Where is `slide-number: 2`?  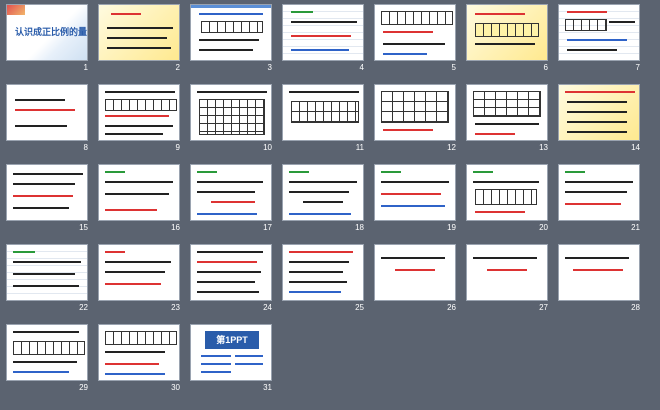 slide-number: 2 is located at coordinates (177, 67).